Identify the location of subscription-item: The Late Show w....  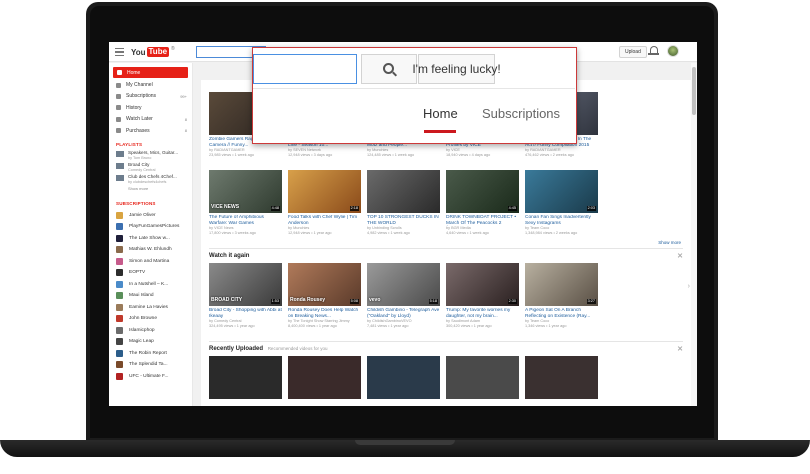
(150, 238).